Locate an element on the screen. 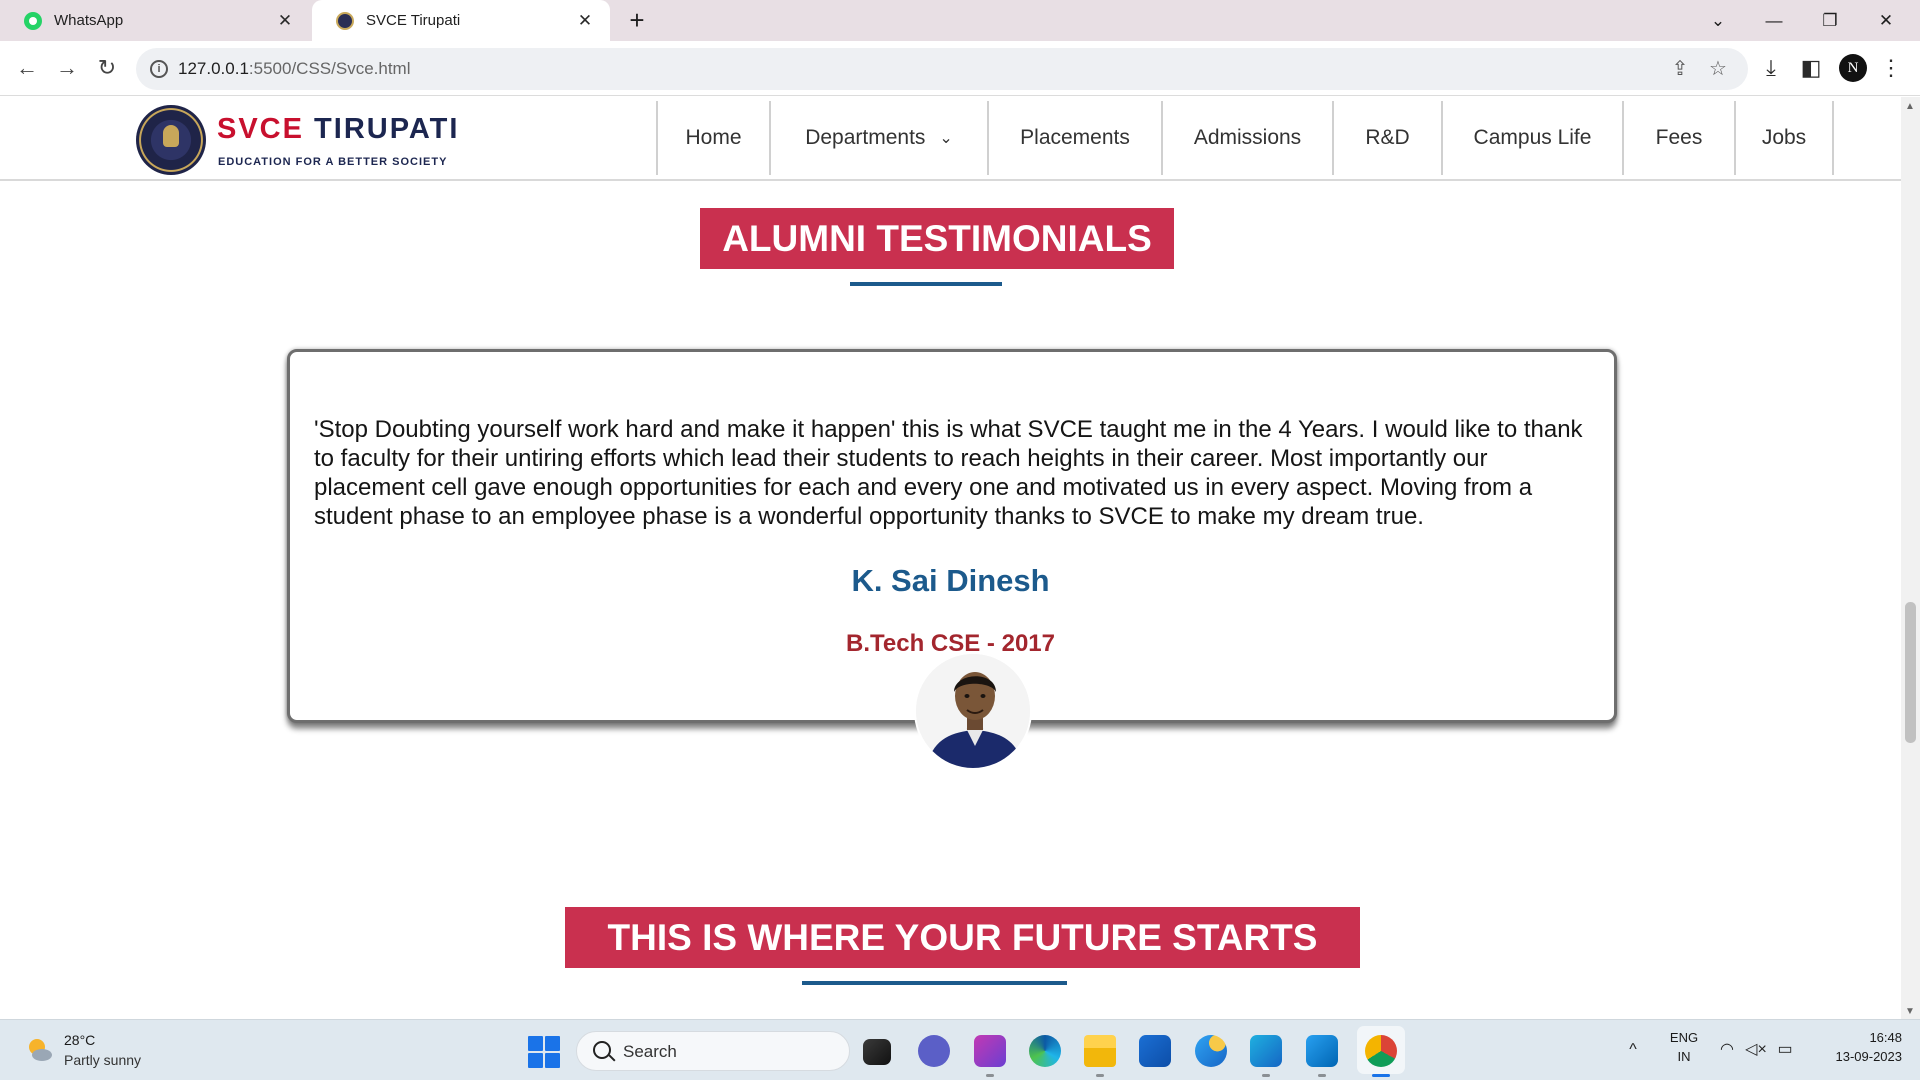  scrollbar-thumb is located at coordinates (1910, 672).